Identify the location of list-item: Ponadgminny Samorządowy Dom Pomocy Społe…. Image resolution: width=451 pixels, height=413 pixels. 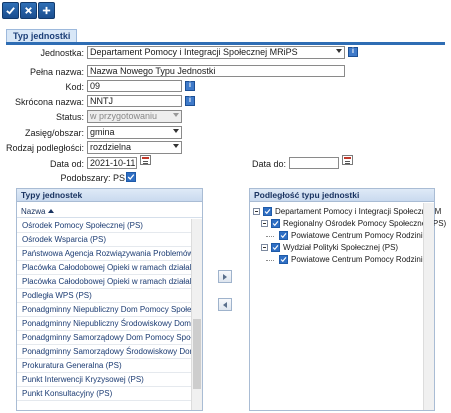
(108, 338).